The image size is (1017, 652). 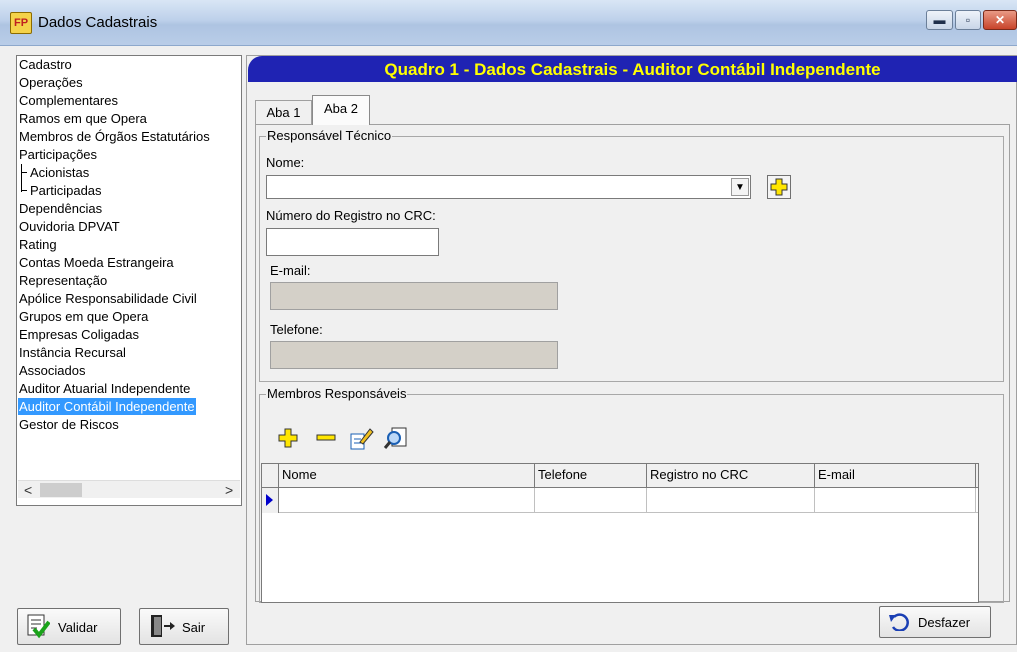 What do you see at coordinates (283, 112) in the screenshot?
I see `tab-aba-1: Aba 1` at bounding box center [283, 112].